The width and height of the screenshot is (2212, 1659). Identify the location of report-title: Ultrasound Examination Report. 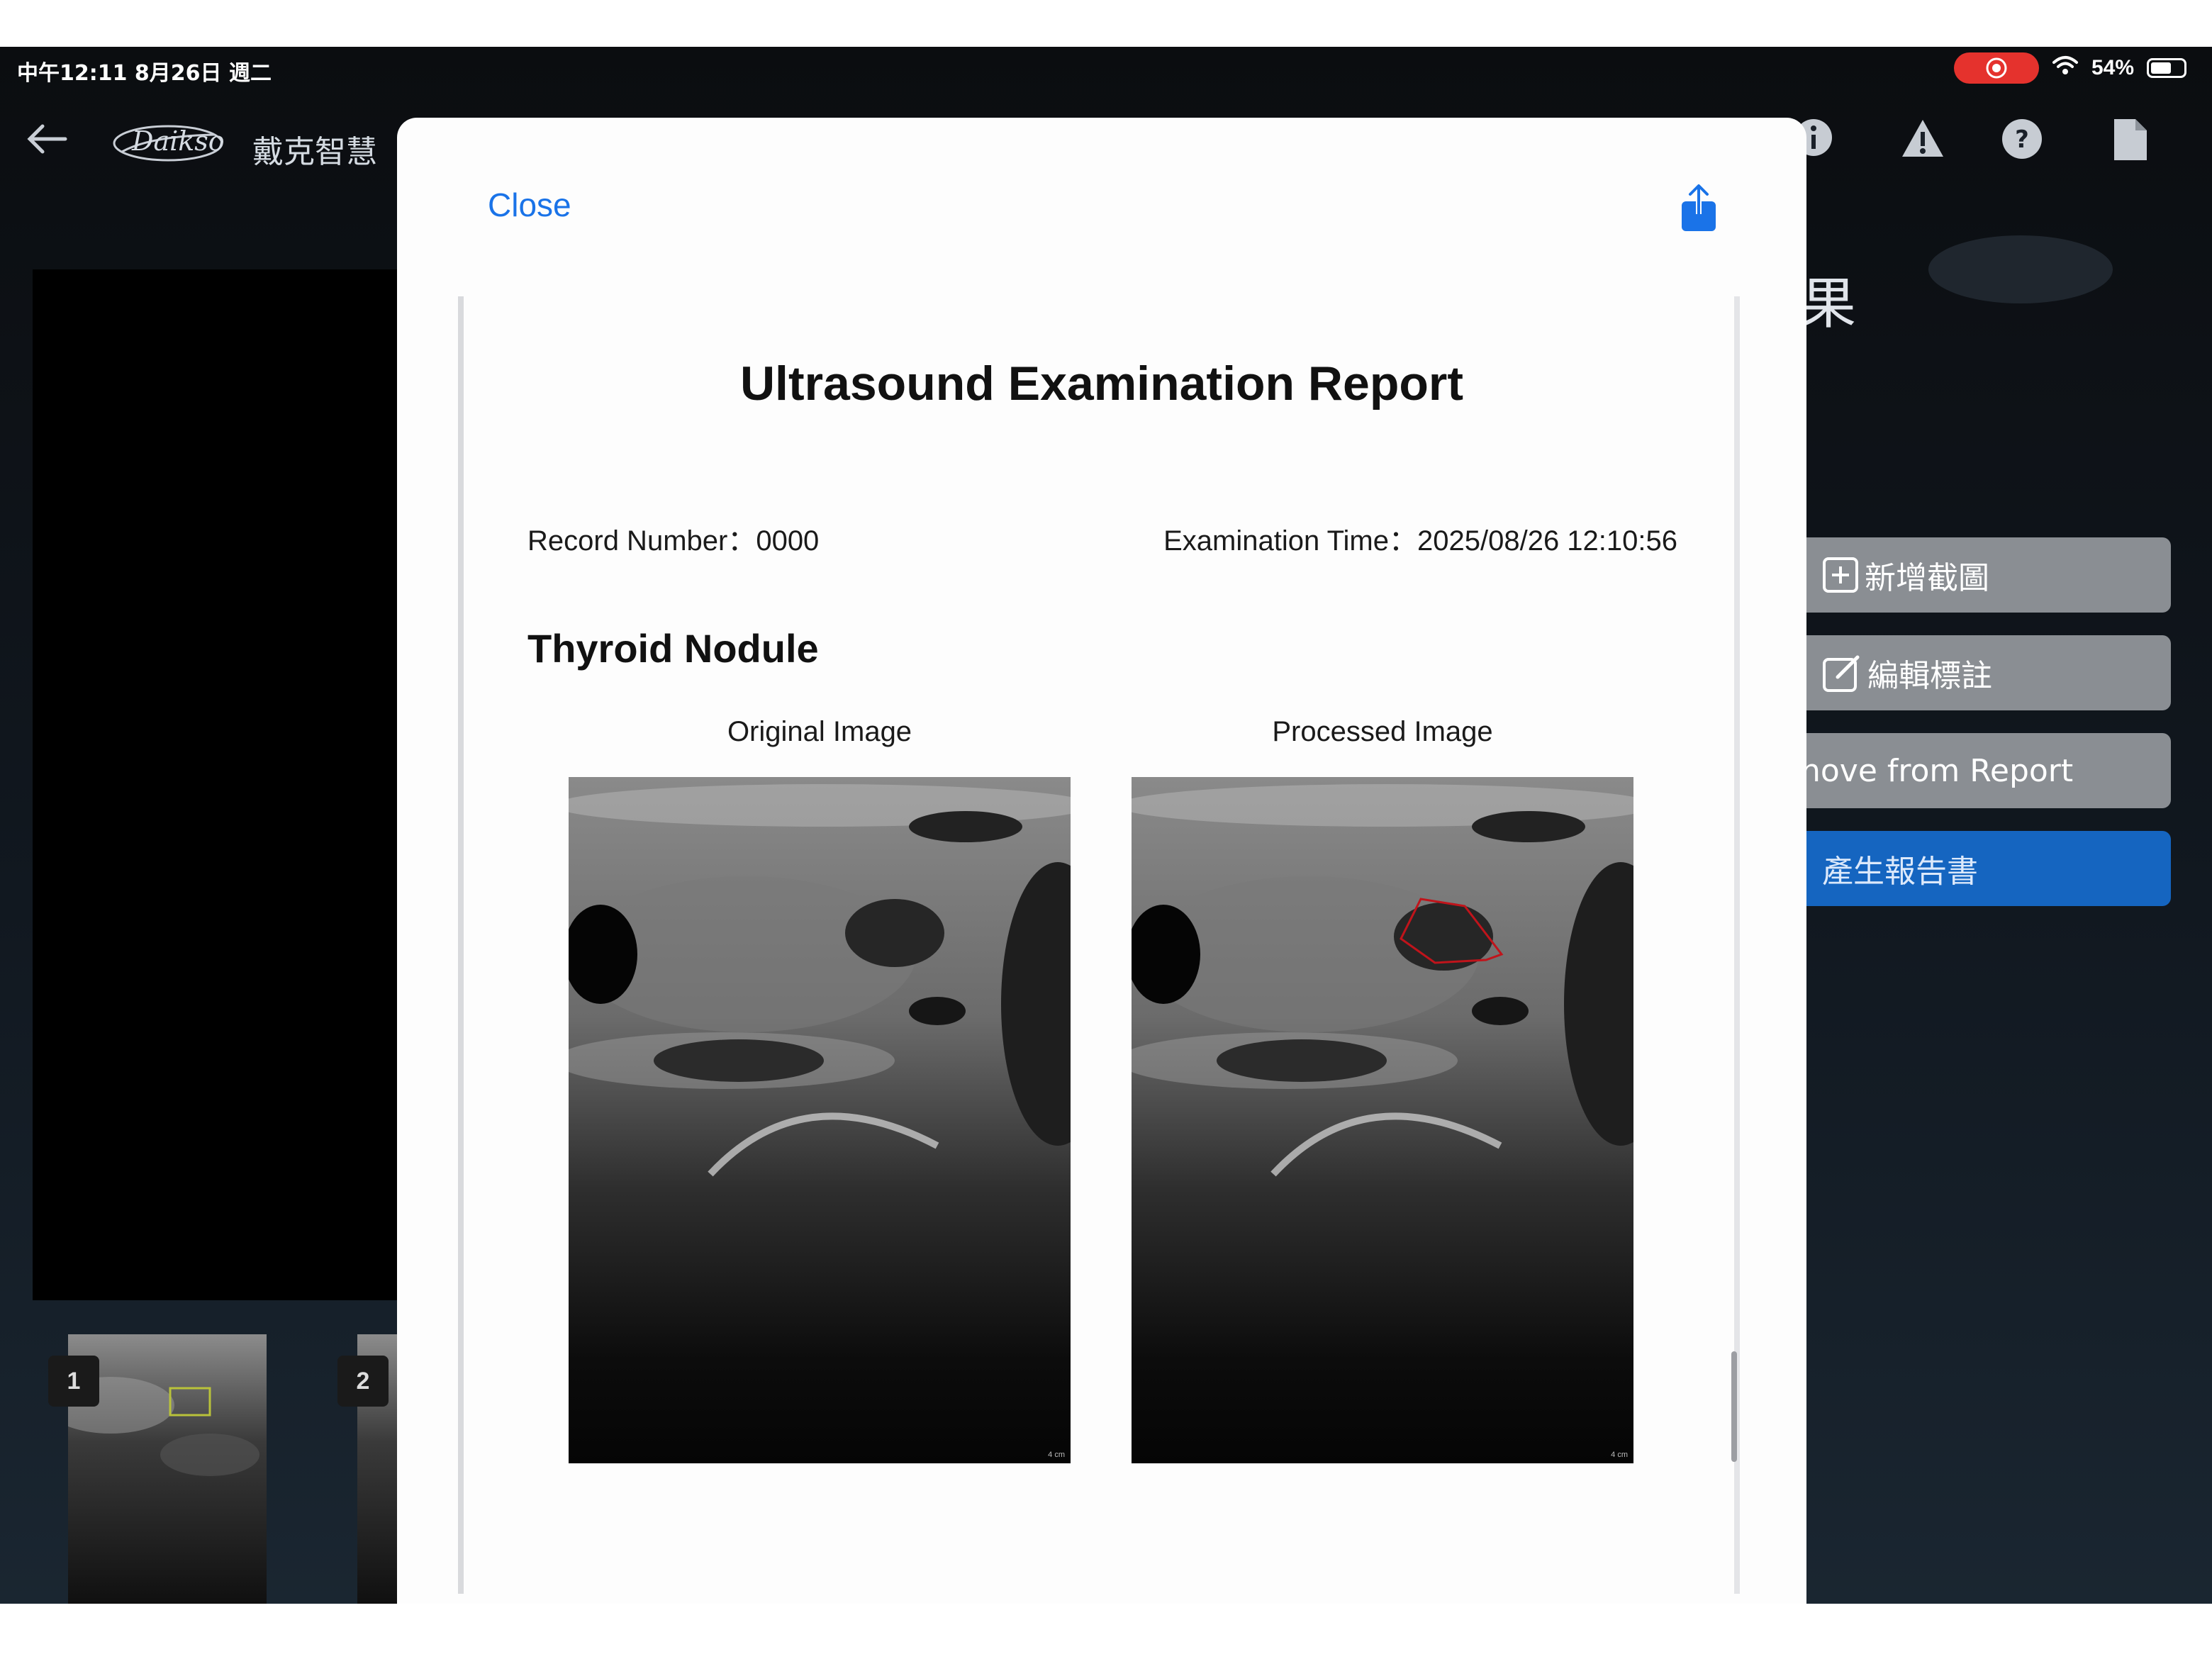
(1102, 384).